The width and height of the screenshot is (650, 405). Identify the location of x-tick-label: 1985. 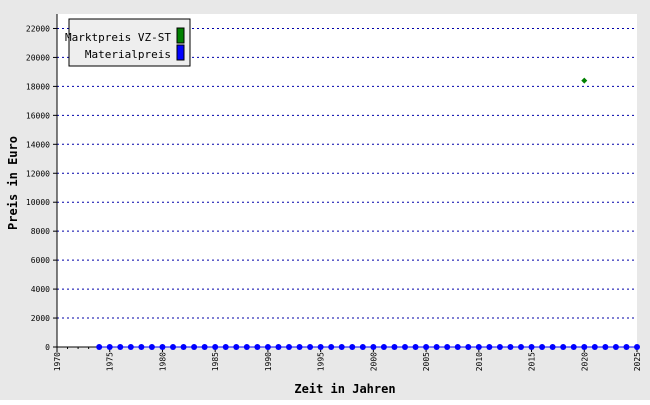
(215, 361).